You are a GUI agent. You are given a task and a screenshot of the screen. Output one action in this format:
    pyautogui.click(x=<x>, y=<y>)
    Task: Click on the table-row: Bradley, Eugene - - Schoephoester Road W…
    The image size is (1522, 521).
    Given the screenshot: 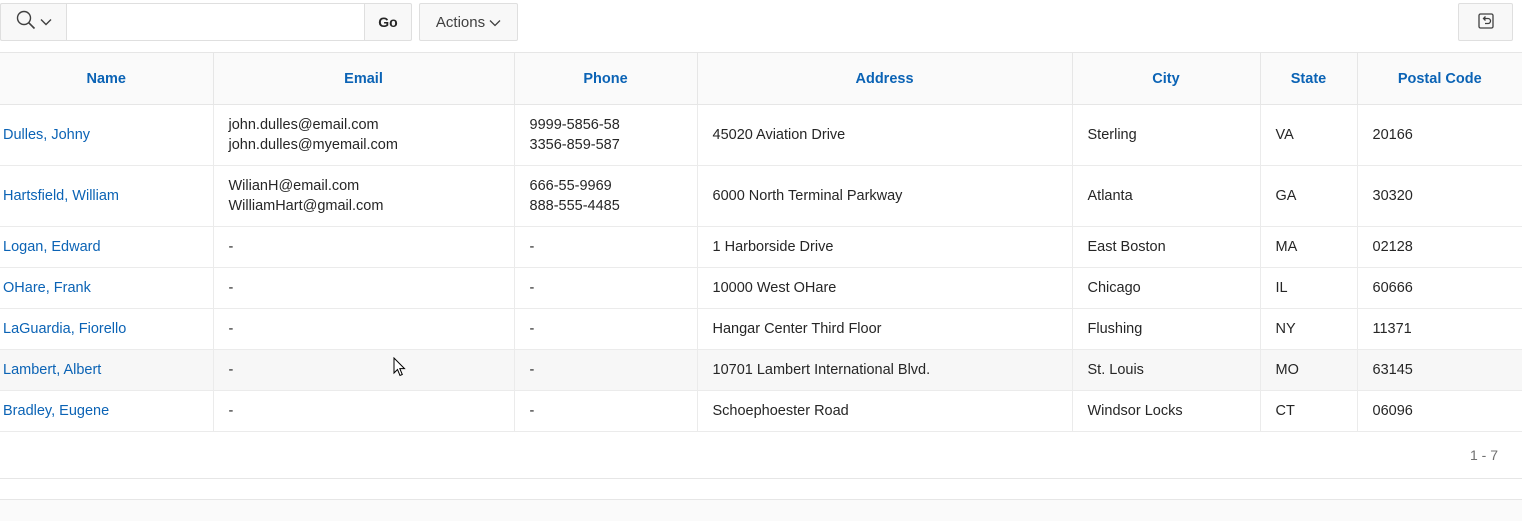 What is the action you would take?
    pyautogui.click(x=761, y=411)
    